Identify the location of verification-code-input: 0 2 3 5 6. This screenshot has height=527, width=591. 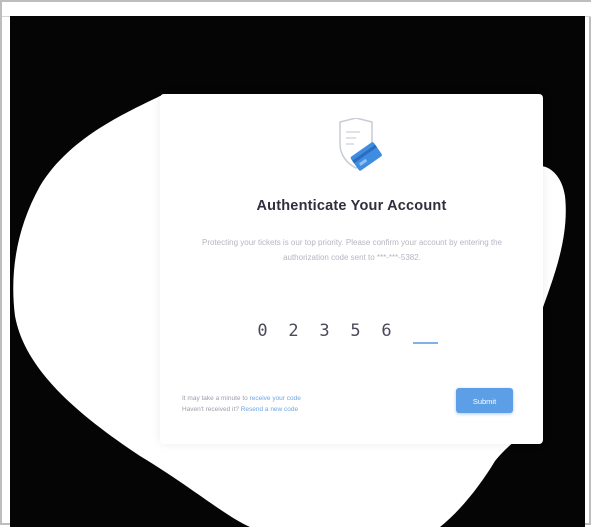
(350, 331).